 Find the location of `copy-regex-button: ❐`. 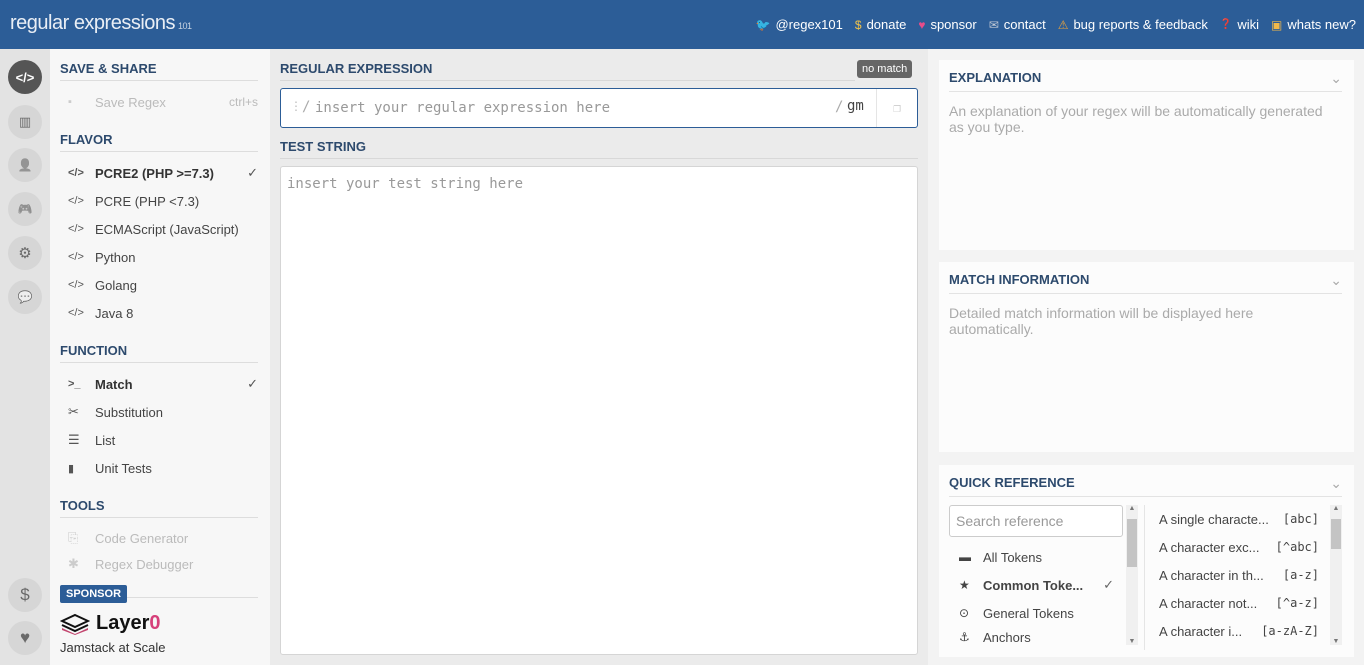

copy-regex-button: ❐ is located at coordinates (896, 108).